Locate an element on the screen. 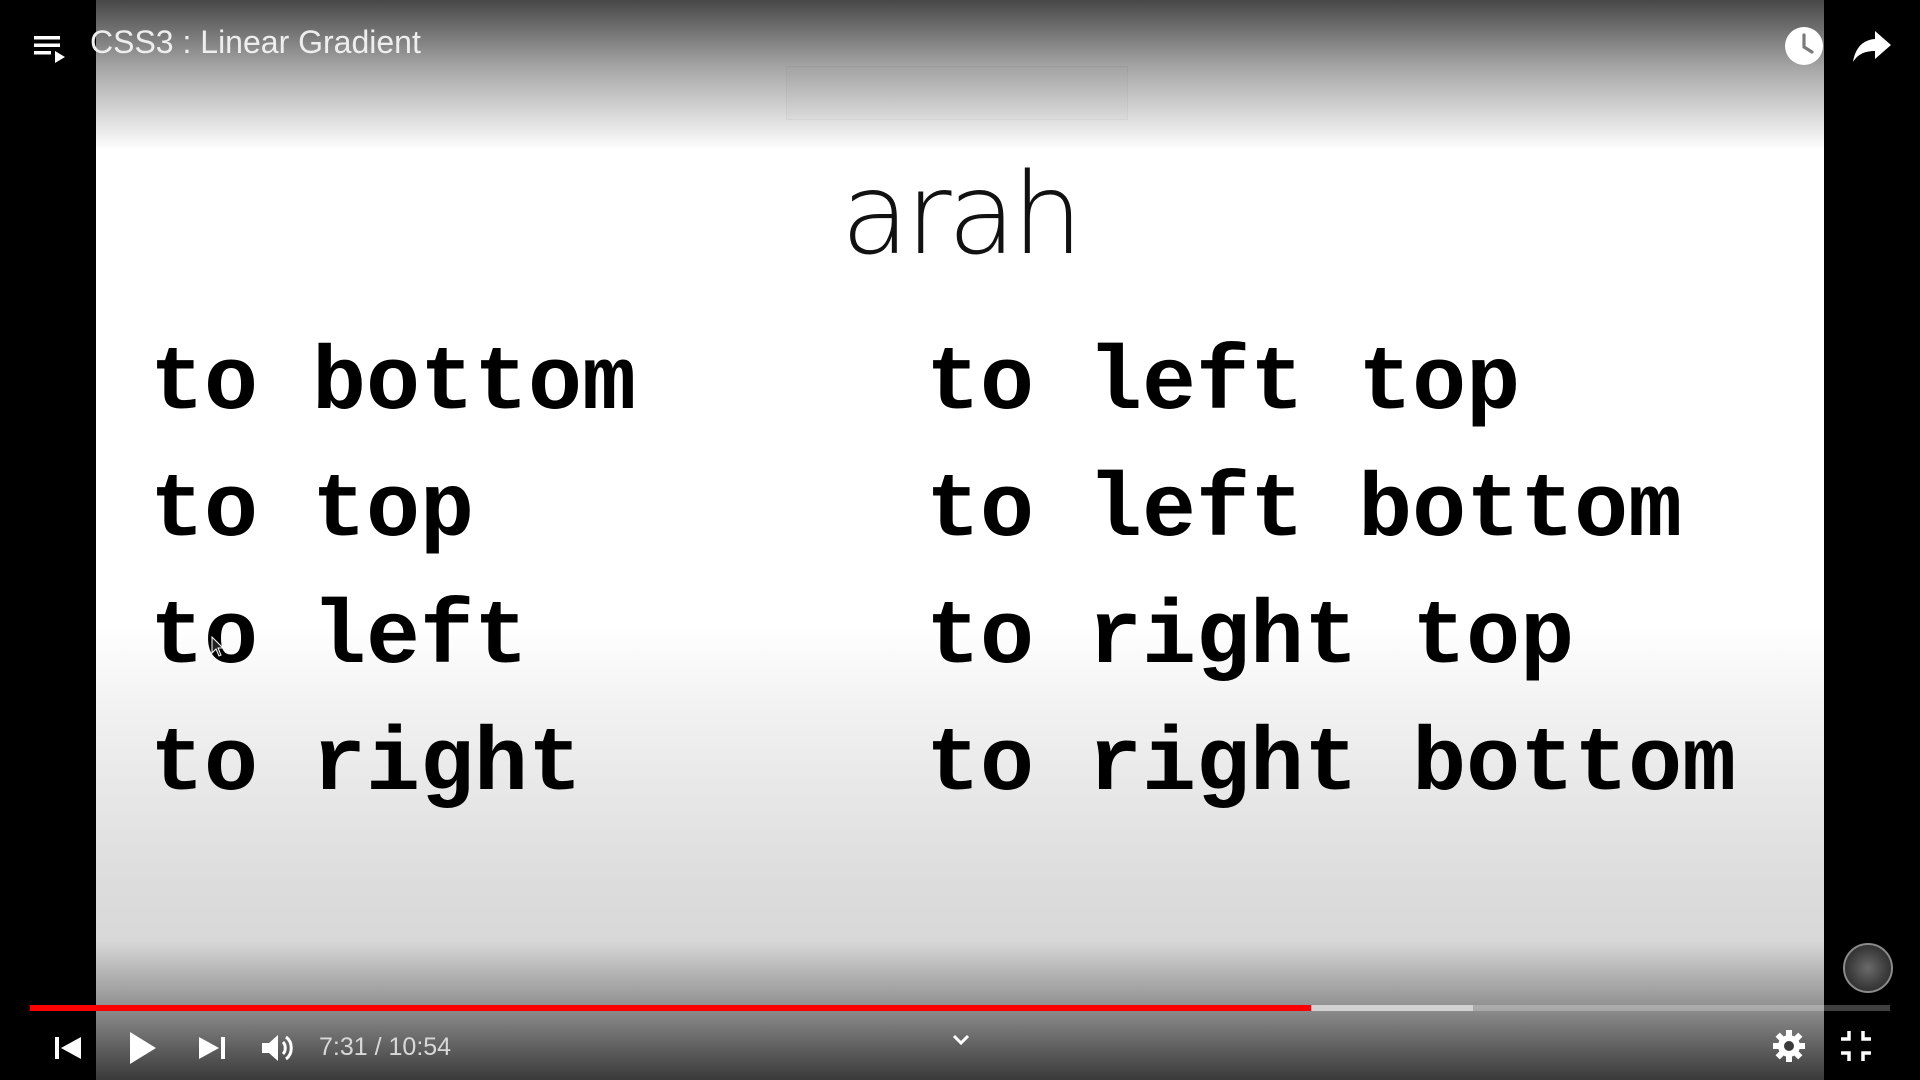  top-bar: CSS3 : Linear Gradient is located at coordinates (960, 45).